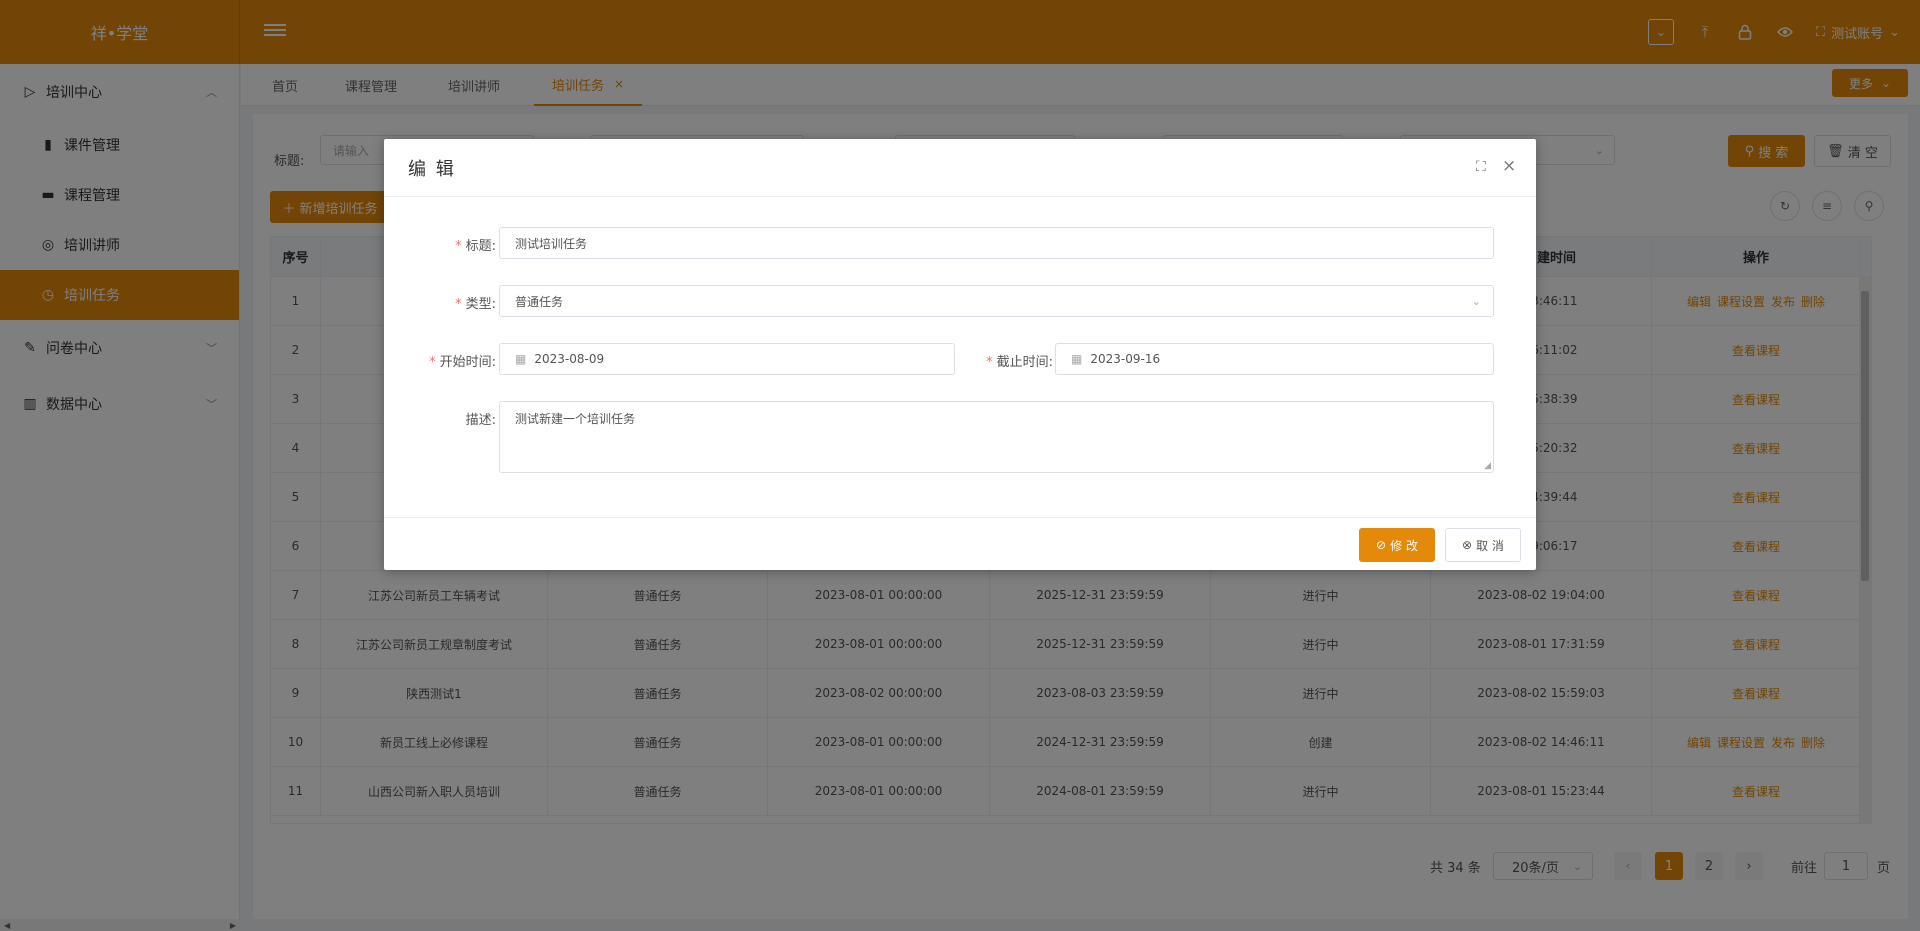 Image resolution: width=1920 pixels, height=931 pixels. I want to click on chevron-down-icon: ⌄, so click(1476, 301).